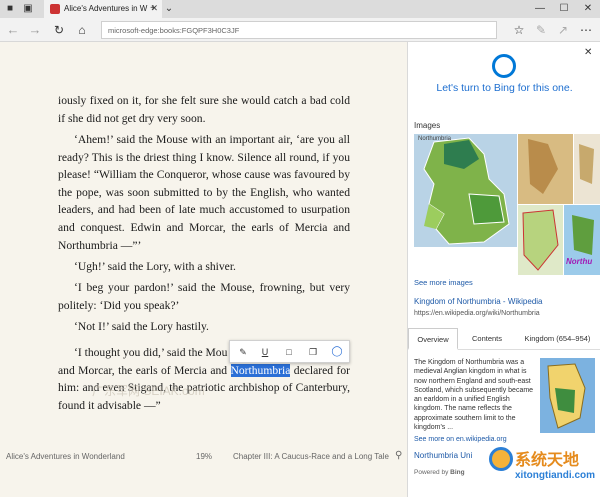  Describe the element at coordinates (588, 52) in the screenshot. I see `close-panel-icon: ✕` at that location.